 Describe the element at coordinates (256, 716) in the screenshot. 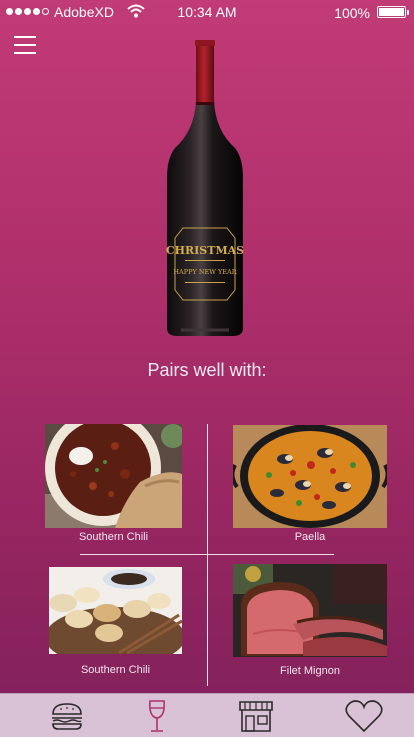

I see `store-icon` at that location.